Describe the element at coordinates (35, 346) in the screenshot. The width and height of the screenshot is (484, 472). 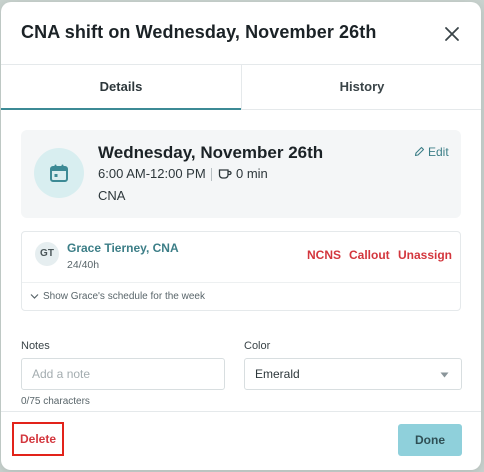
I see `notes-label: Notes` at that location.